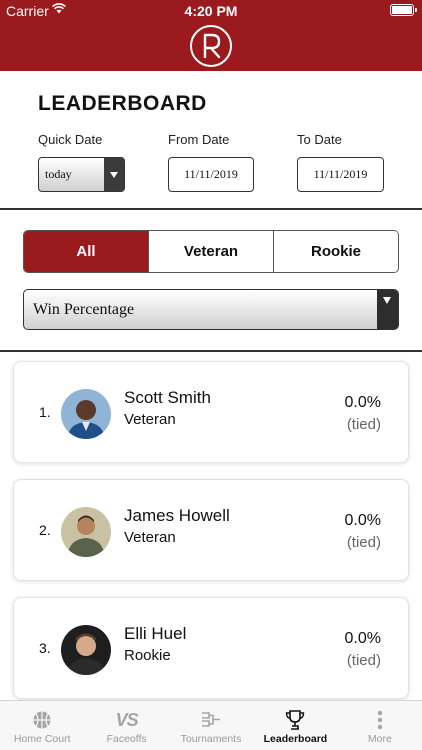 The width and height of the screenshot is (422, 750). Describe the element at coordinates (84, 309) in the screenshot. I see `metric-value: Win Percentage` at that location.